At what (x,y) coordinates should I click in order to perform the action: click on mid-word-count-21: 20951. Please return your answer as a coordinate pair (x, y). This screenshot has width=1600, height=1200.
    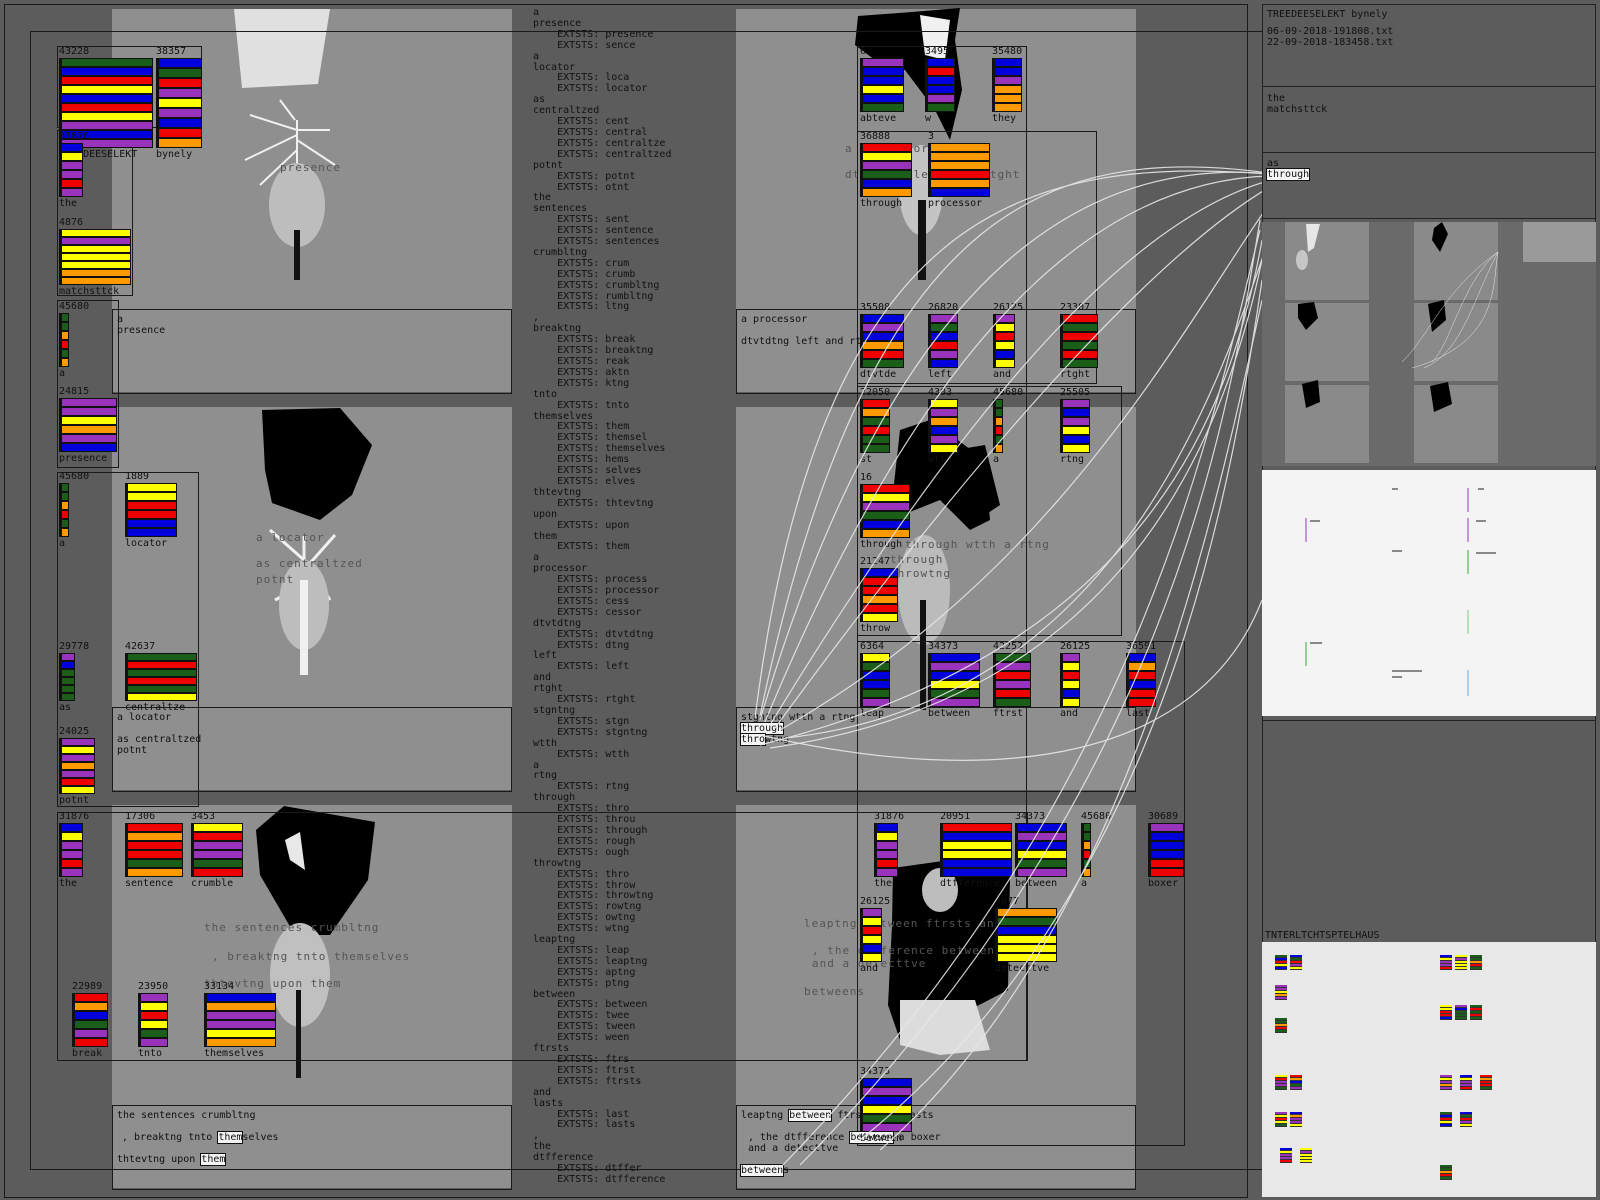
    Looking at the image, I should click on (955, 816).